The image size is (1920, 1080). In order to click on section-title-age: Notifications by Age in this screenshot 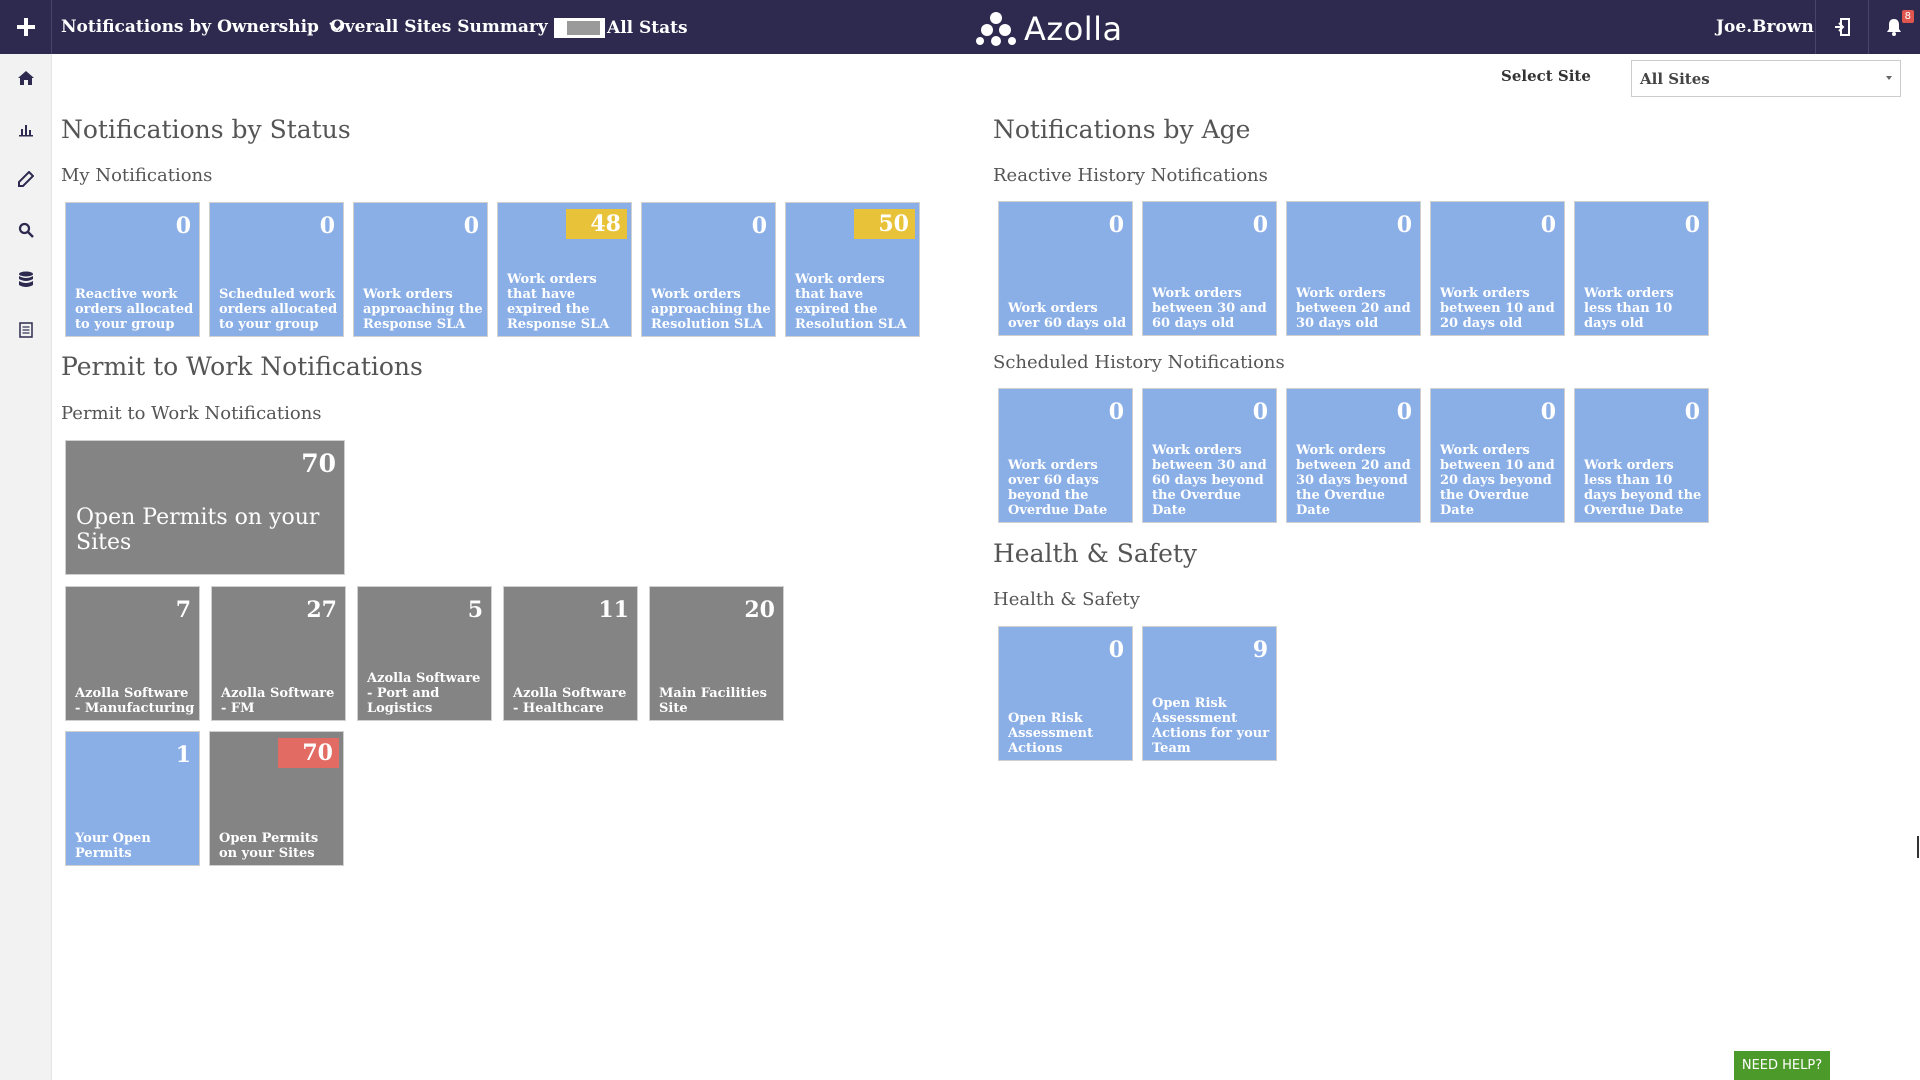, I will do `click(1122, 129)`.